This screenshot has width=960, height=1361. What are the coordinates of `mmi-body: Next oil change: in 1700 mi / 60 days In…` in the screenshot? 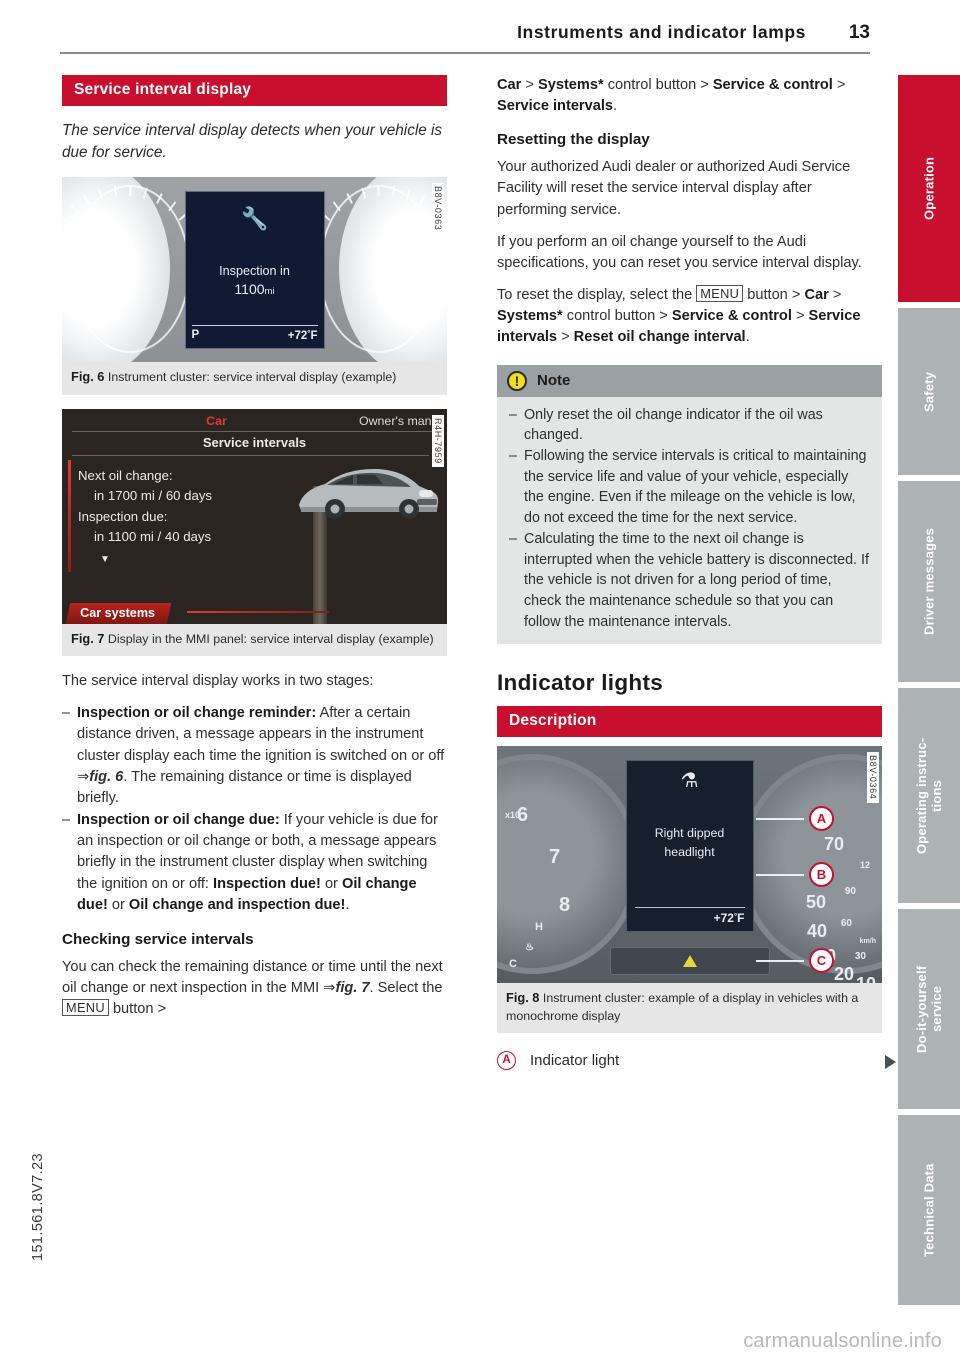 It's located at (254, 540).